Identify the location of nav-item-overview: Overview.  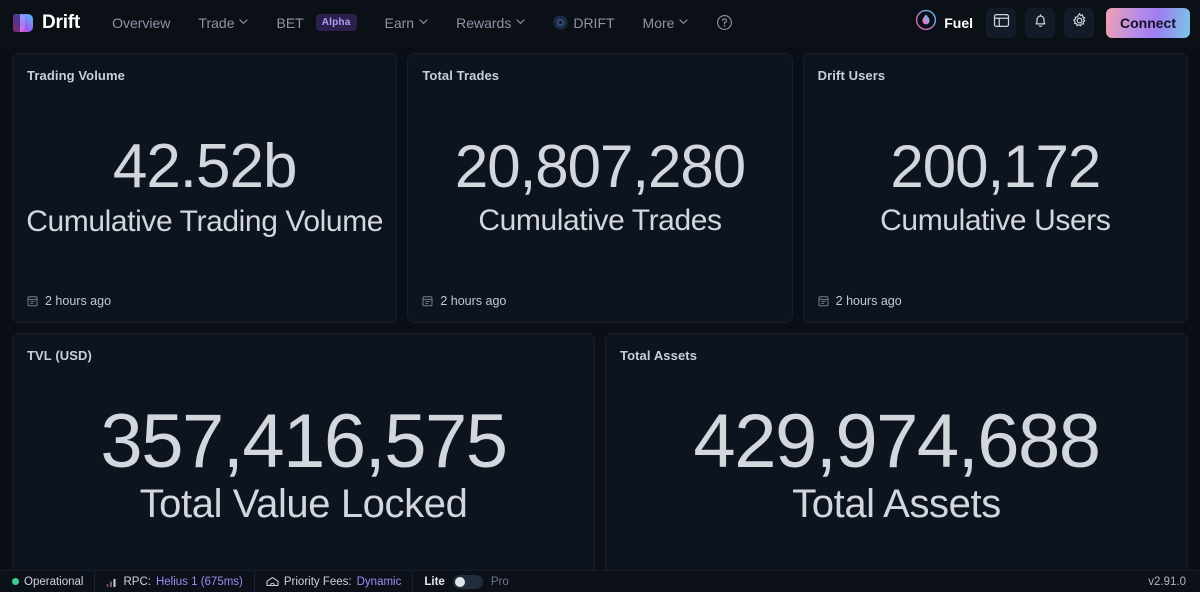
(143, 22).